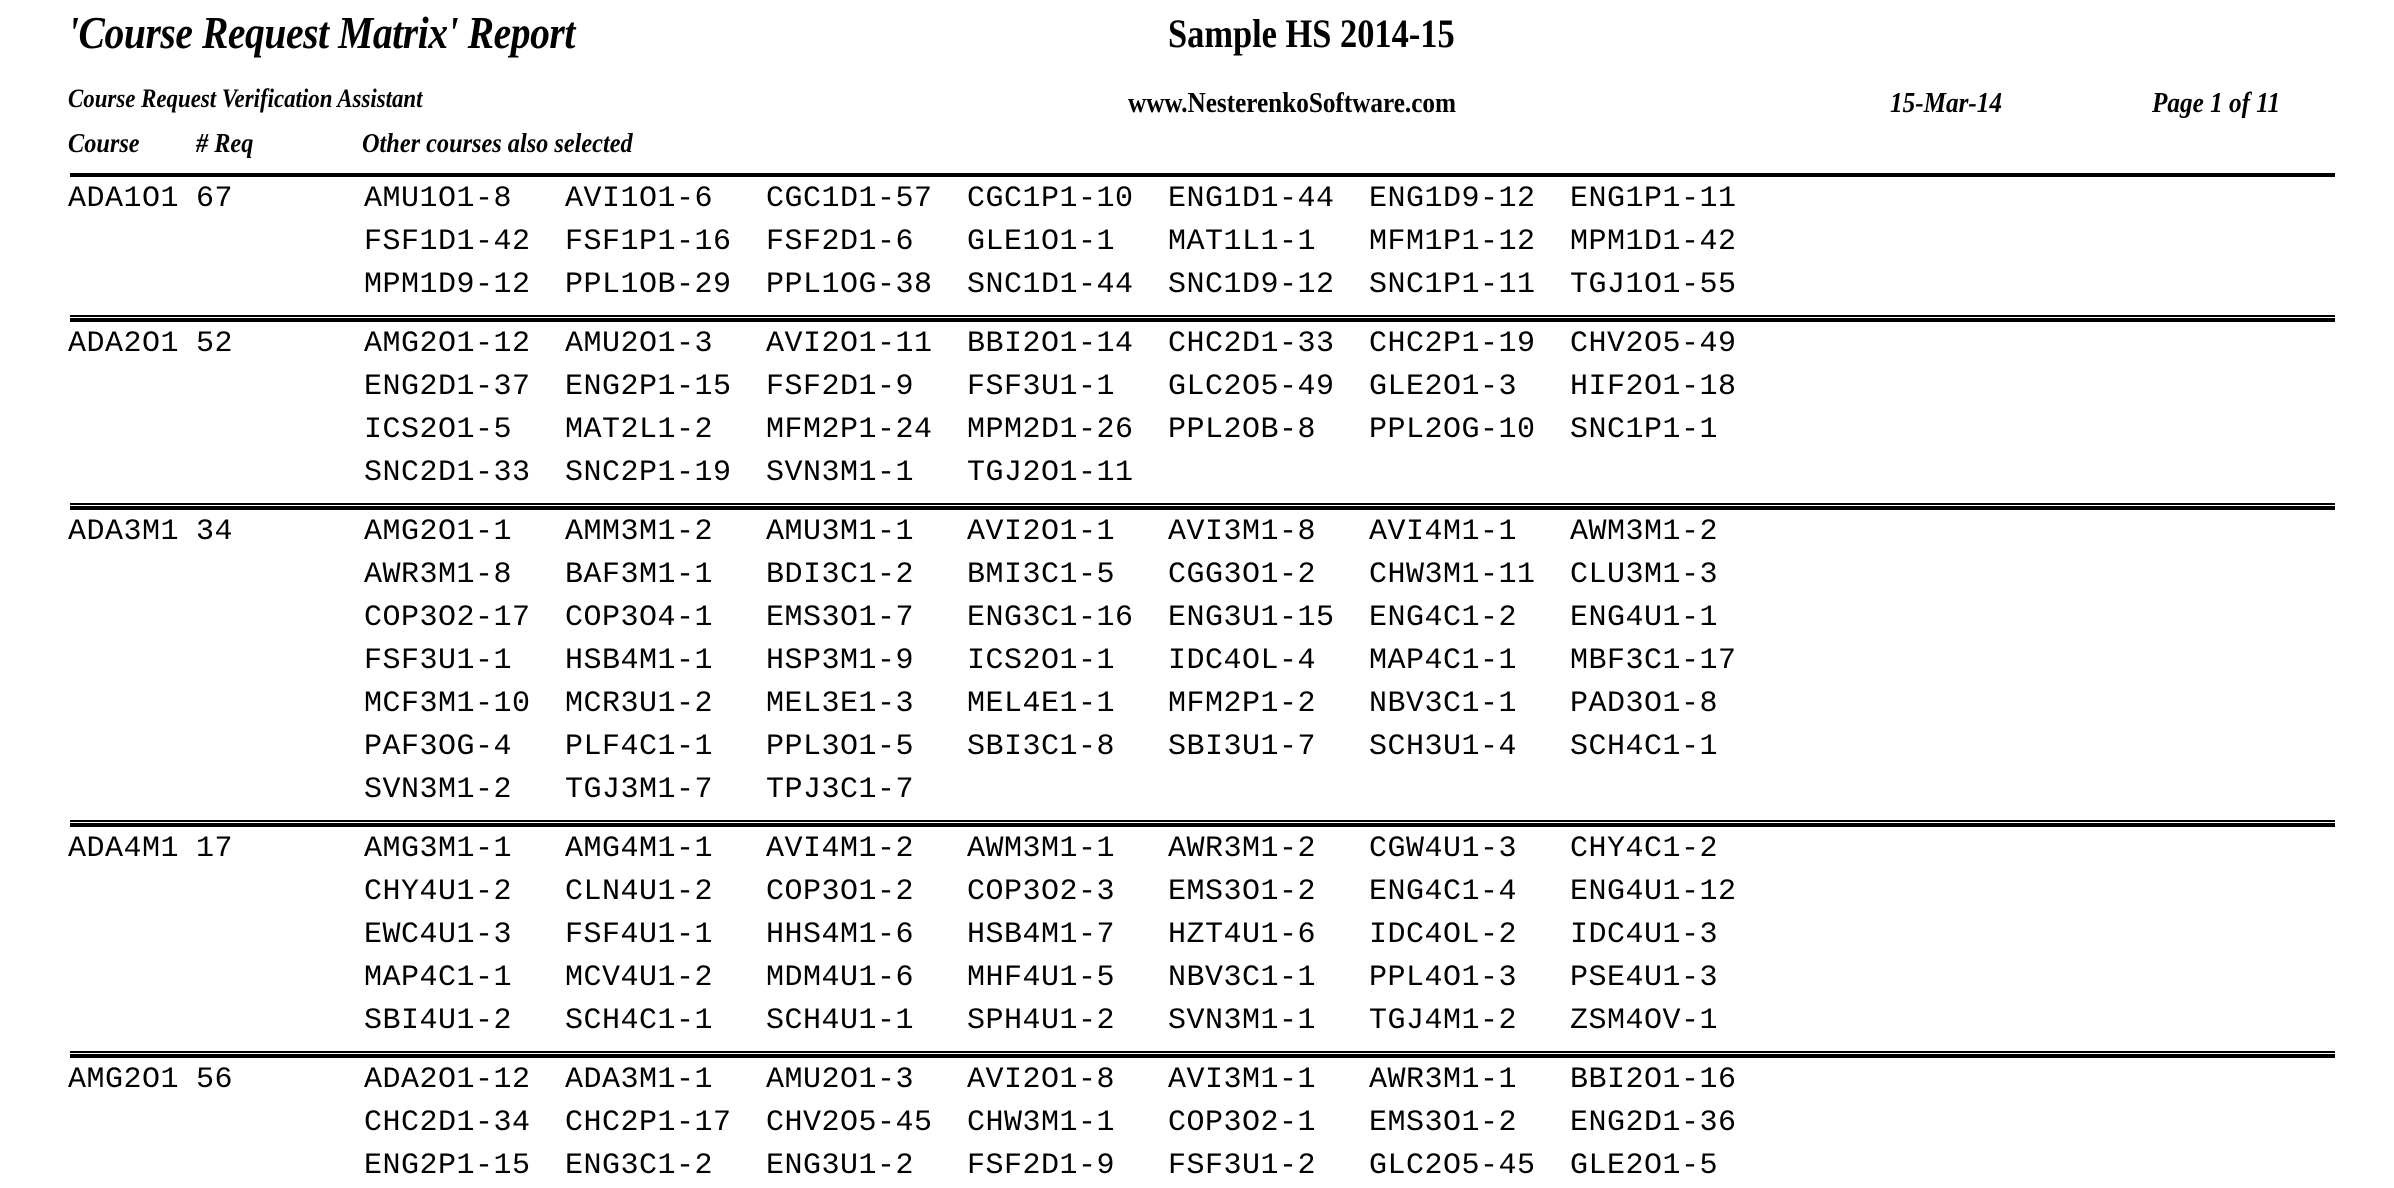  What do you see at coordinates (215, 849) in the screenshot?
I see `request-count: 17` at bounding box center [215, 849].